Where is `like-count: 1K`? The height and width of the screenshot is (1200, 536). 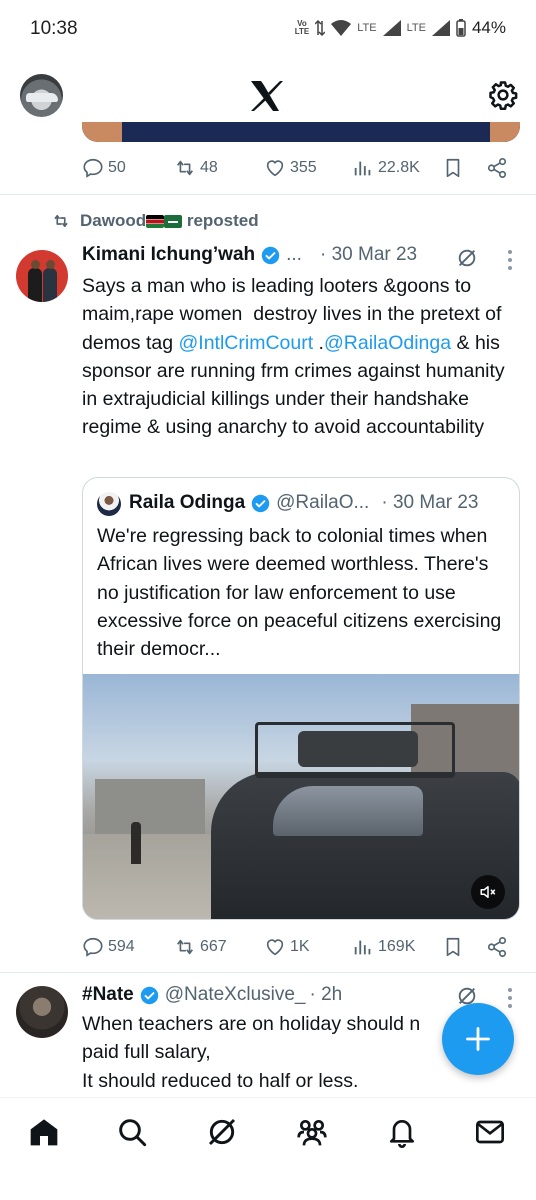 like-count: 1K is located at coordinates (300, 946).